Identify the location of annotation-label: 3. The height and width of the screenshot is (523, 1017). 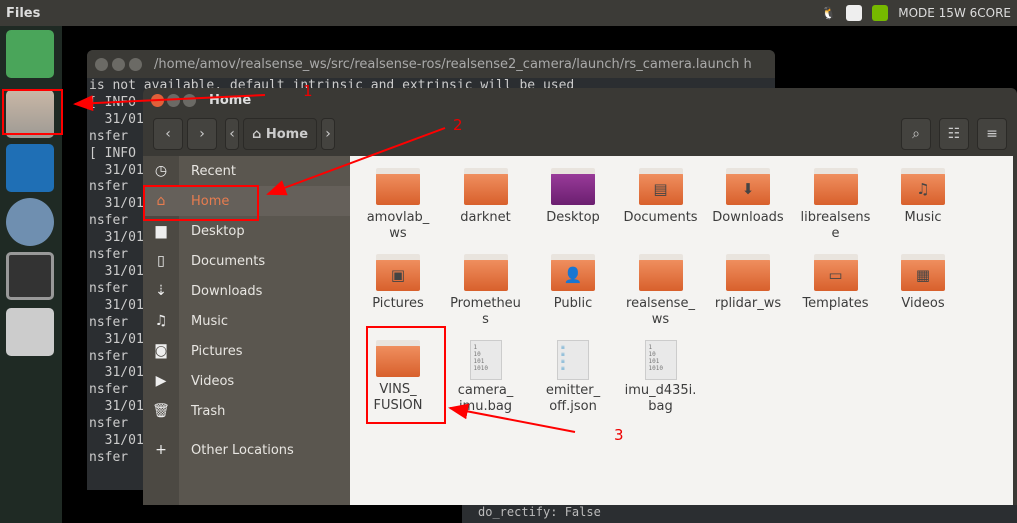
(619, 435).